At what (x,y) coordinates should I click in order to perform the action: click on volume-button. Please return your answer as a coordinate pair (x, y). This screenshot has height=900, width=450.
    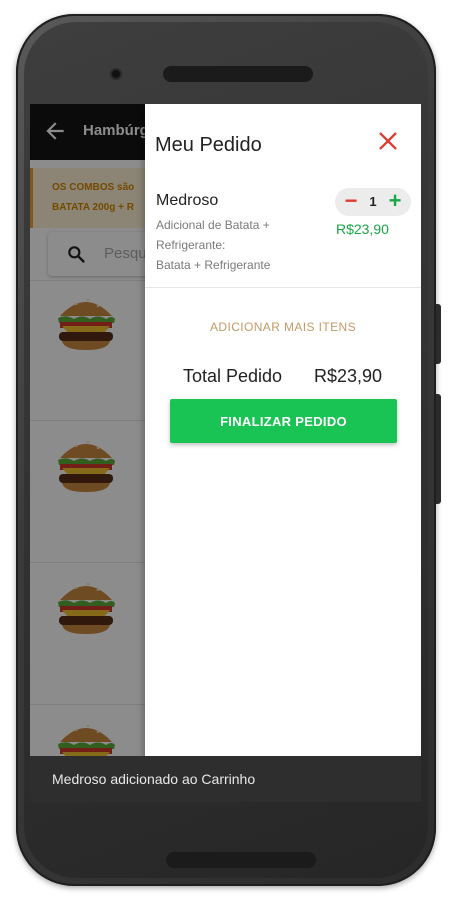
    Looking at the image, I should click on (438, 334).